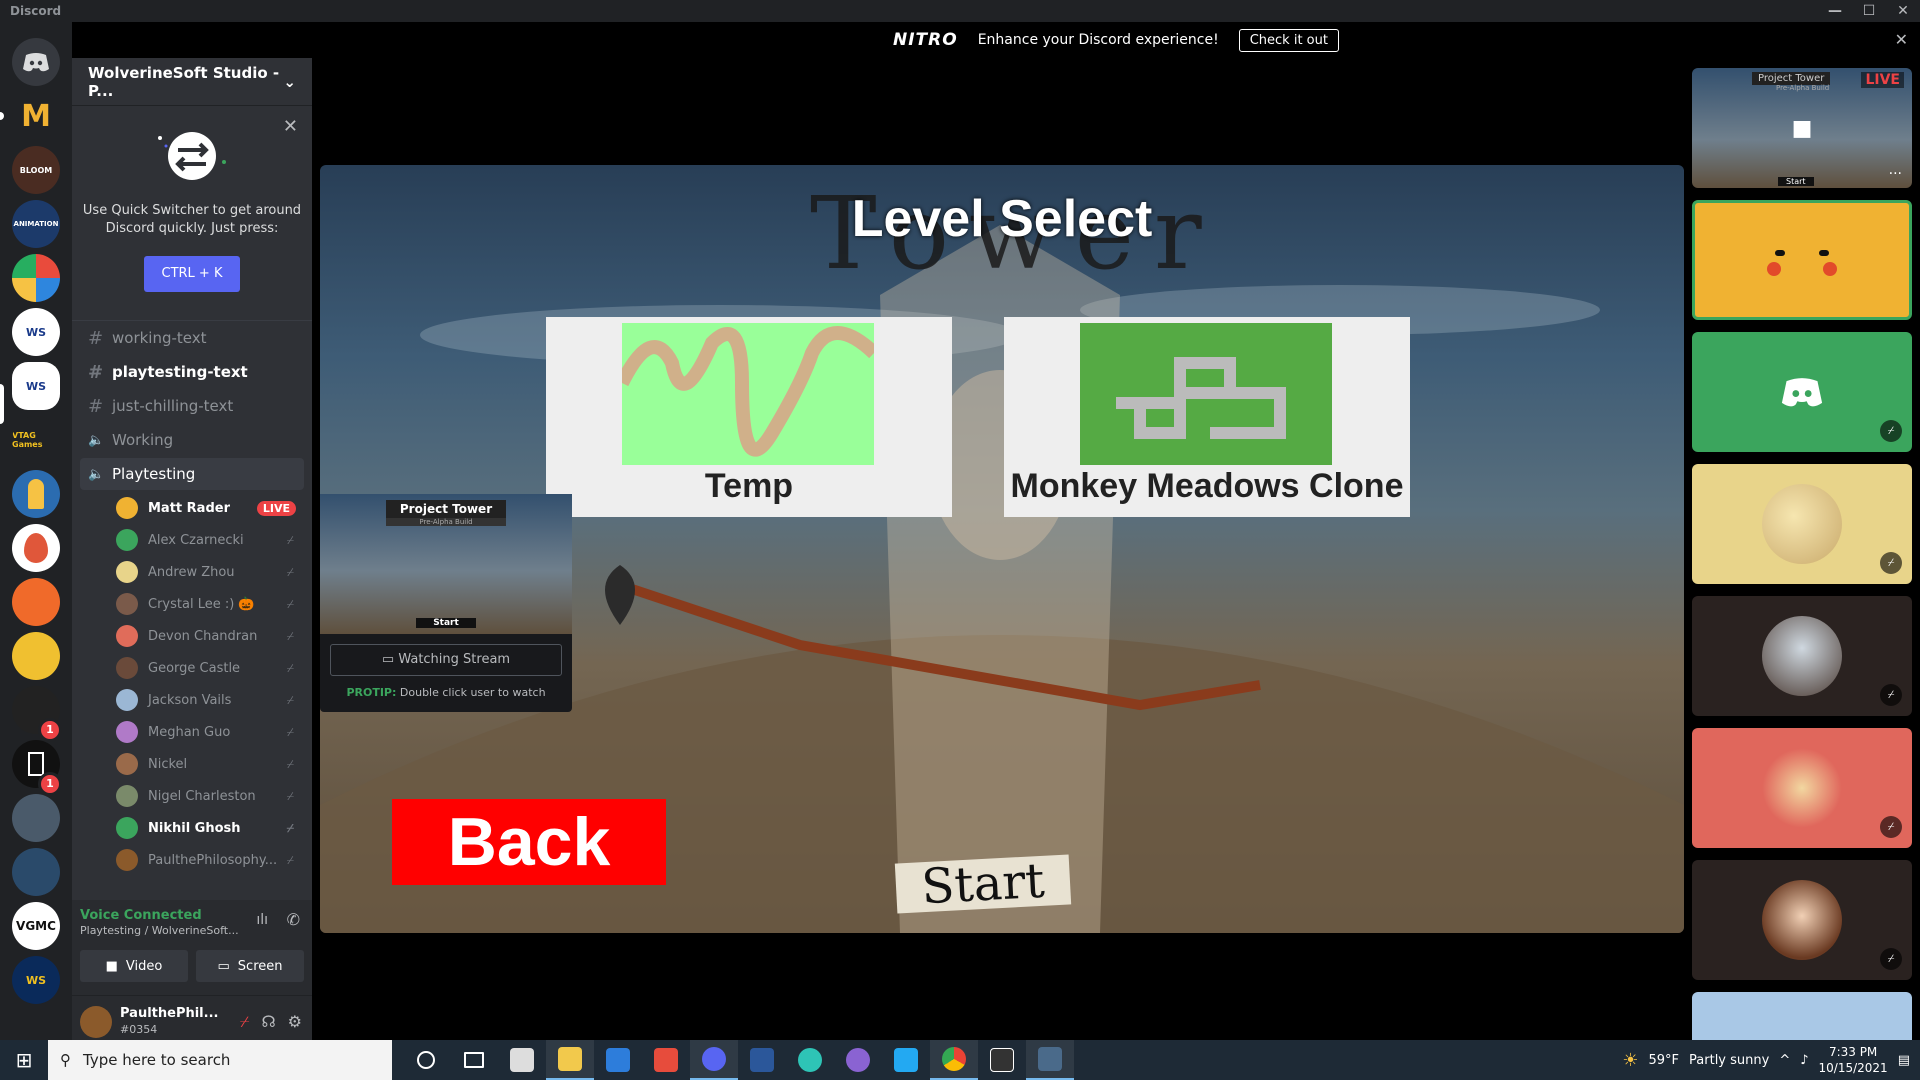 The width and height of the screenshot is (1920, 1080). Describe the element at coordinates (749, 417) in the screenshot. I see `level-card-temp: Temp` at that location.